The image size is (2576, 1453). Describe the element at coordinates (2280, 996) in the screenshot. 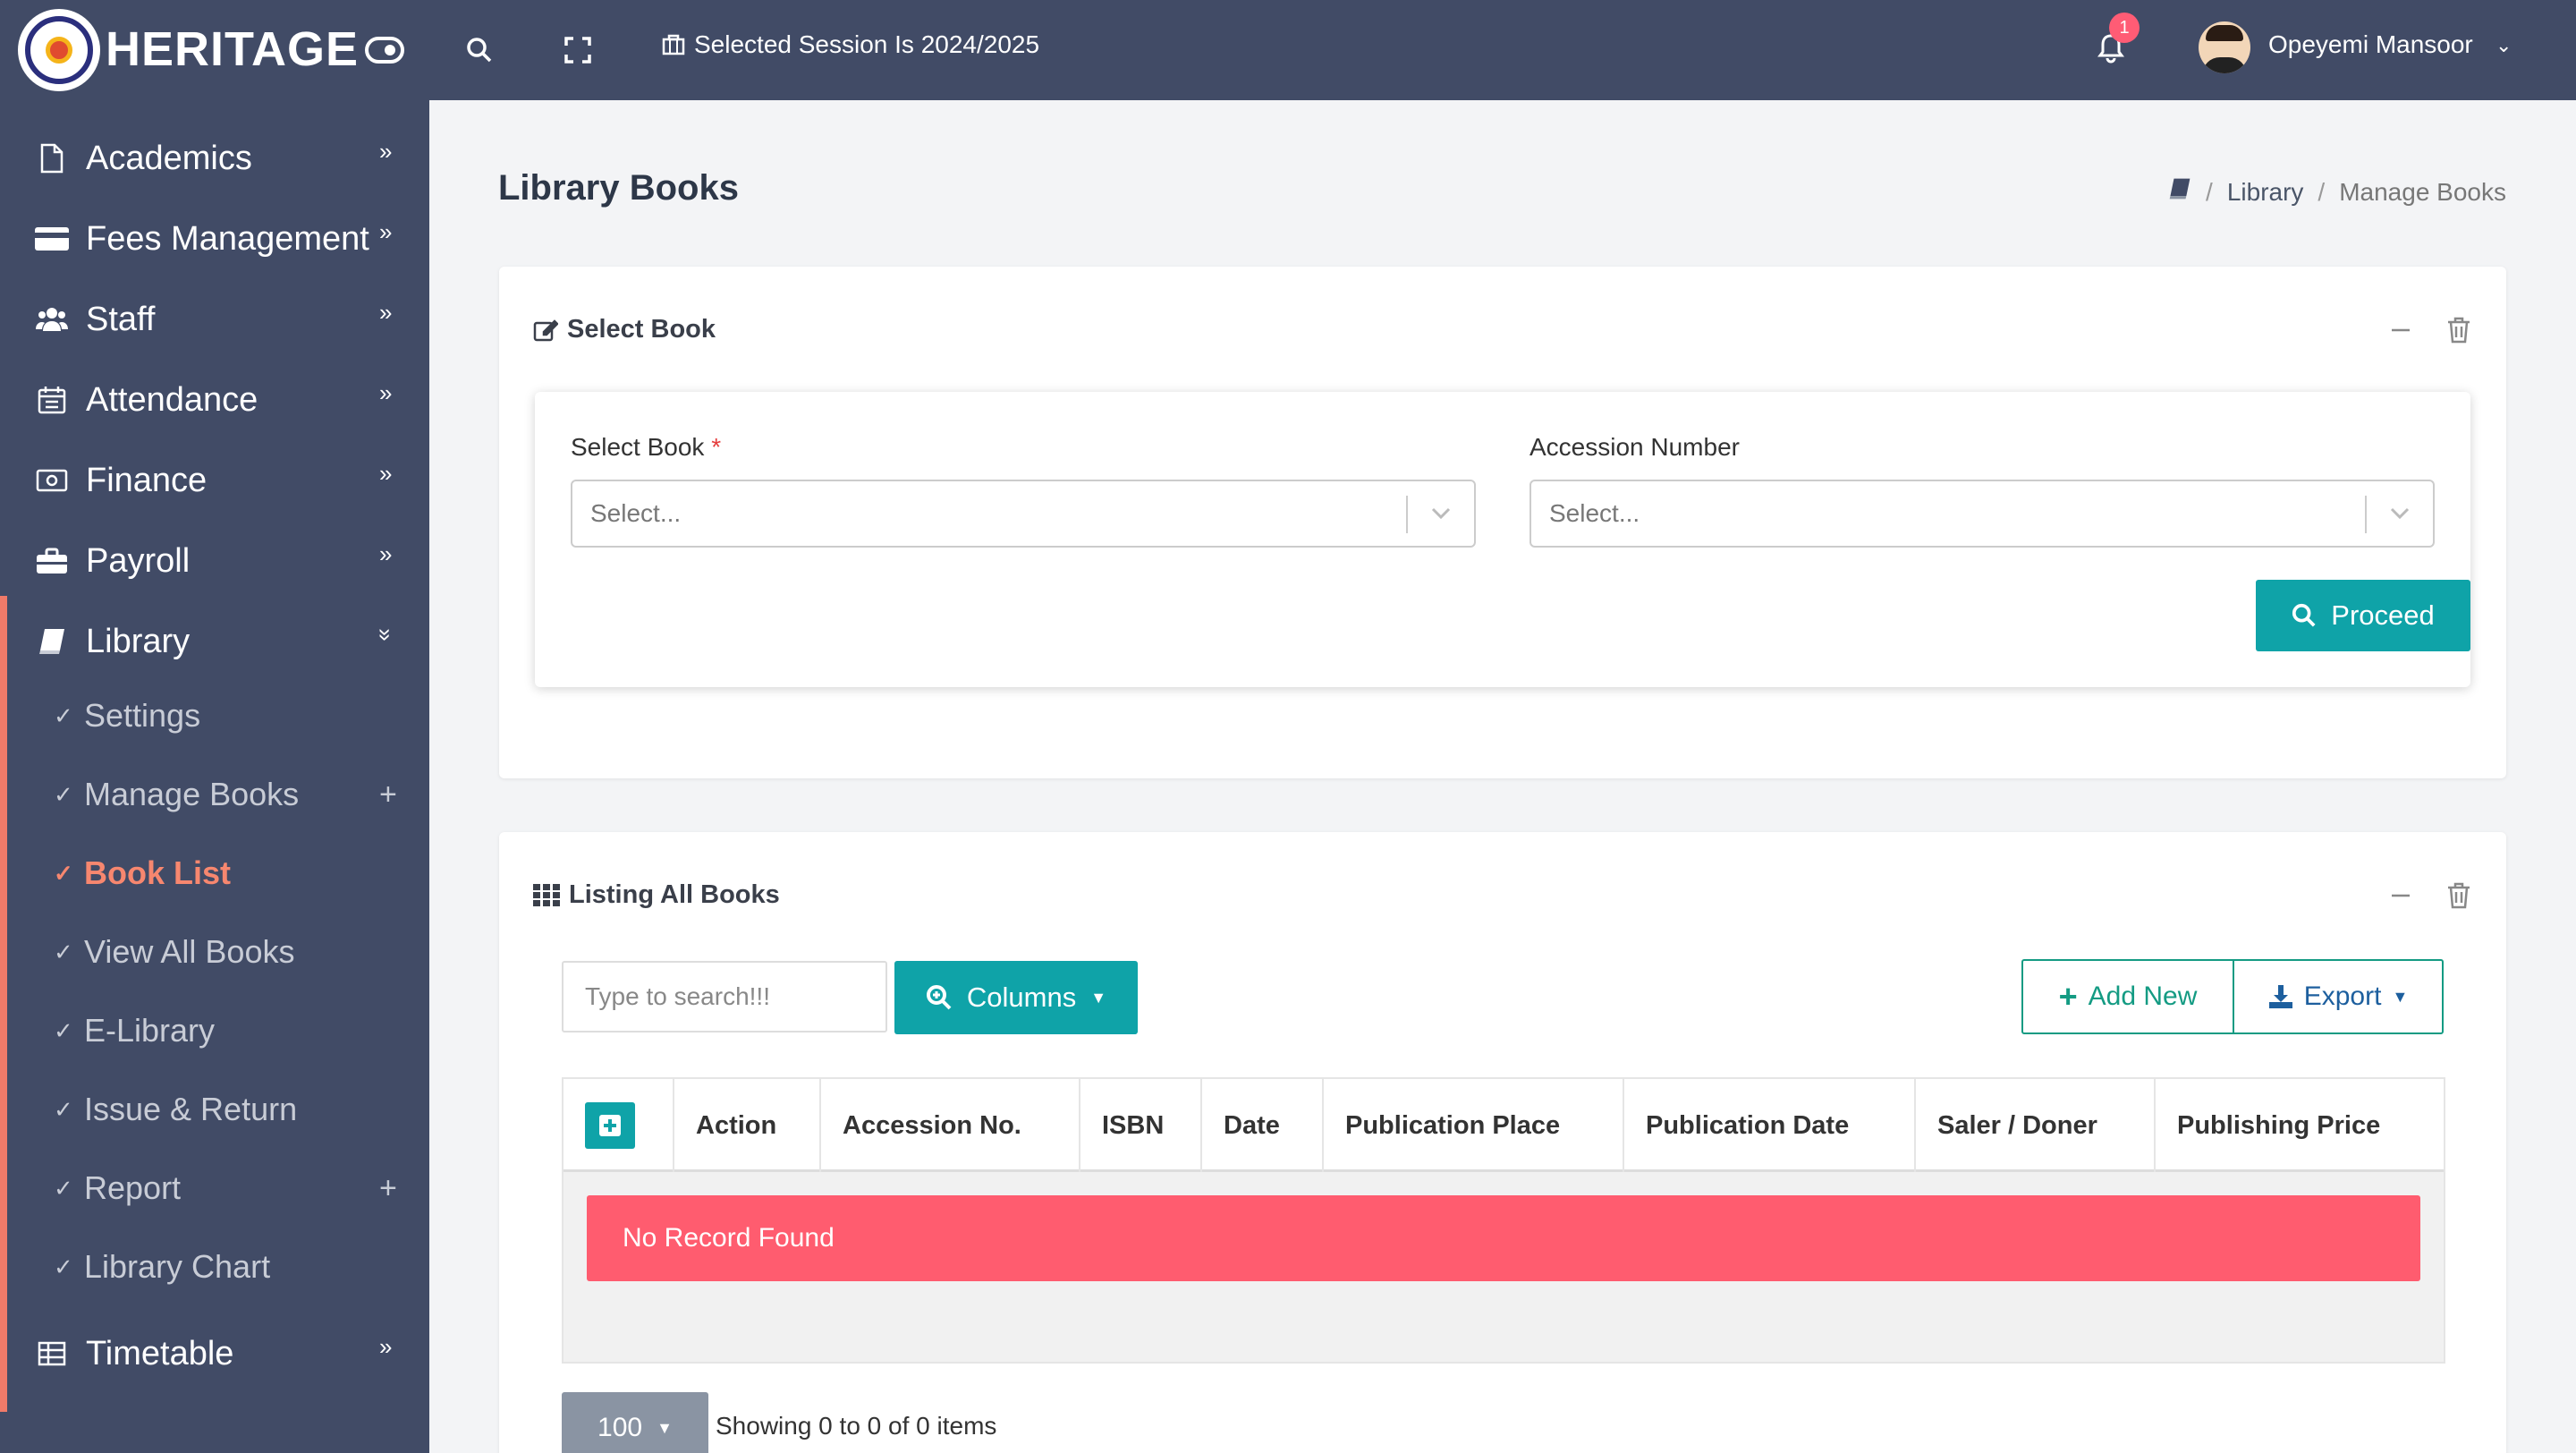

I see `download-icon` at that location.